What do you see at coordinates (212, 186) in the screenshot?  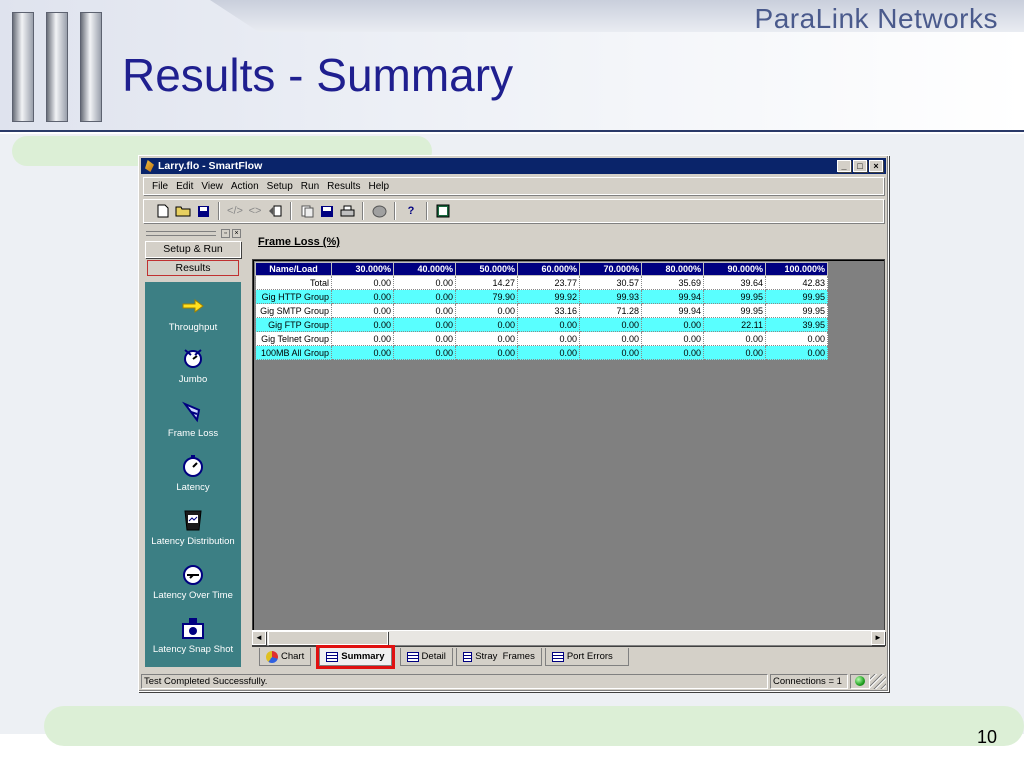 I see `menu-view: View` at bounding box center [212, 186].